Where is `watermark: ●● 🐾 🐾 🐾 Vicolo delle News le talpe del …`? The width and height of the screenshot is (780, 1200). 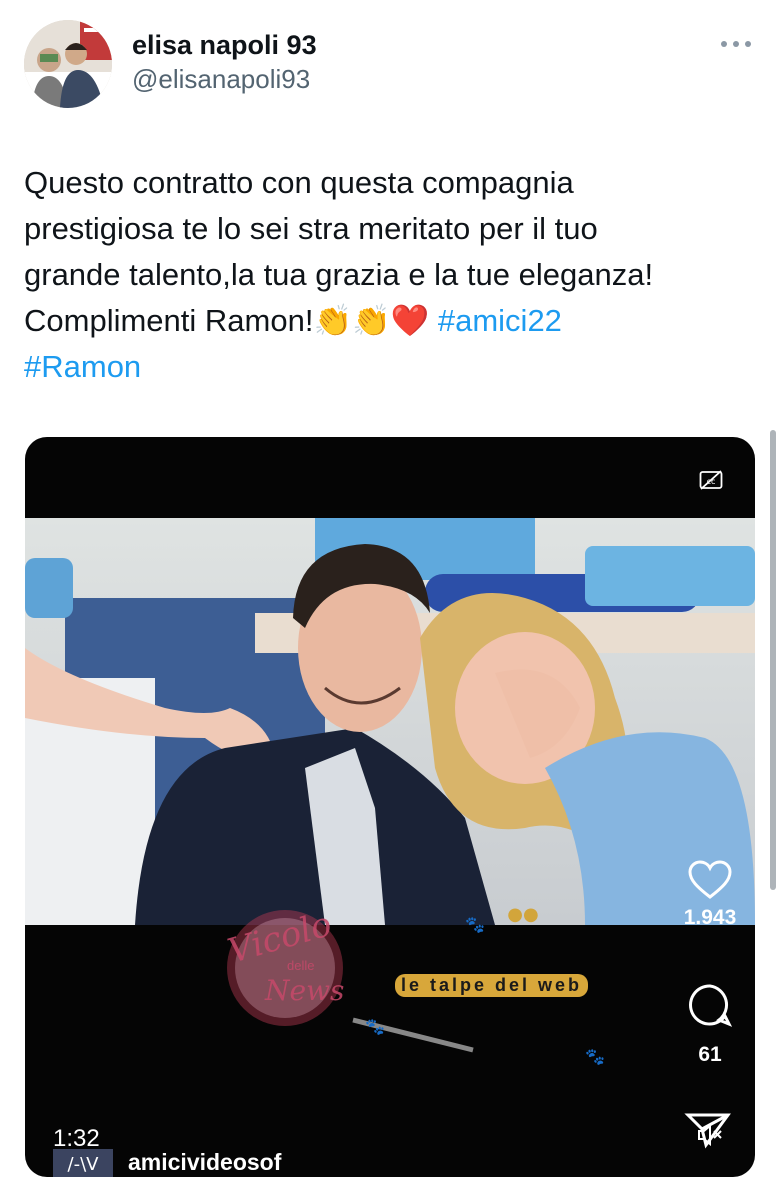
watermark: ●● 🐾 🐾 🐾 Vicolo delle News le talpe del … is located at coordinates (435, 992).